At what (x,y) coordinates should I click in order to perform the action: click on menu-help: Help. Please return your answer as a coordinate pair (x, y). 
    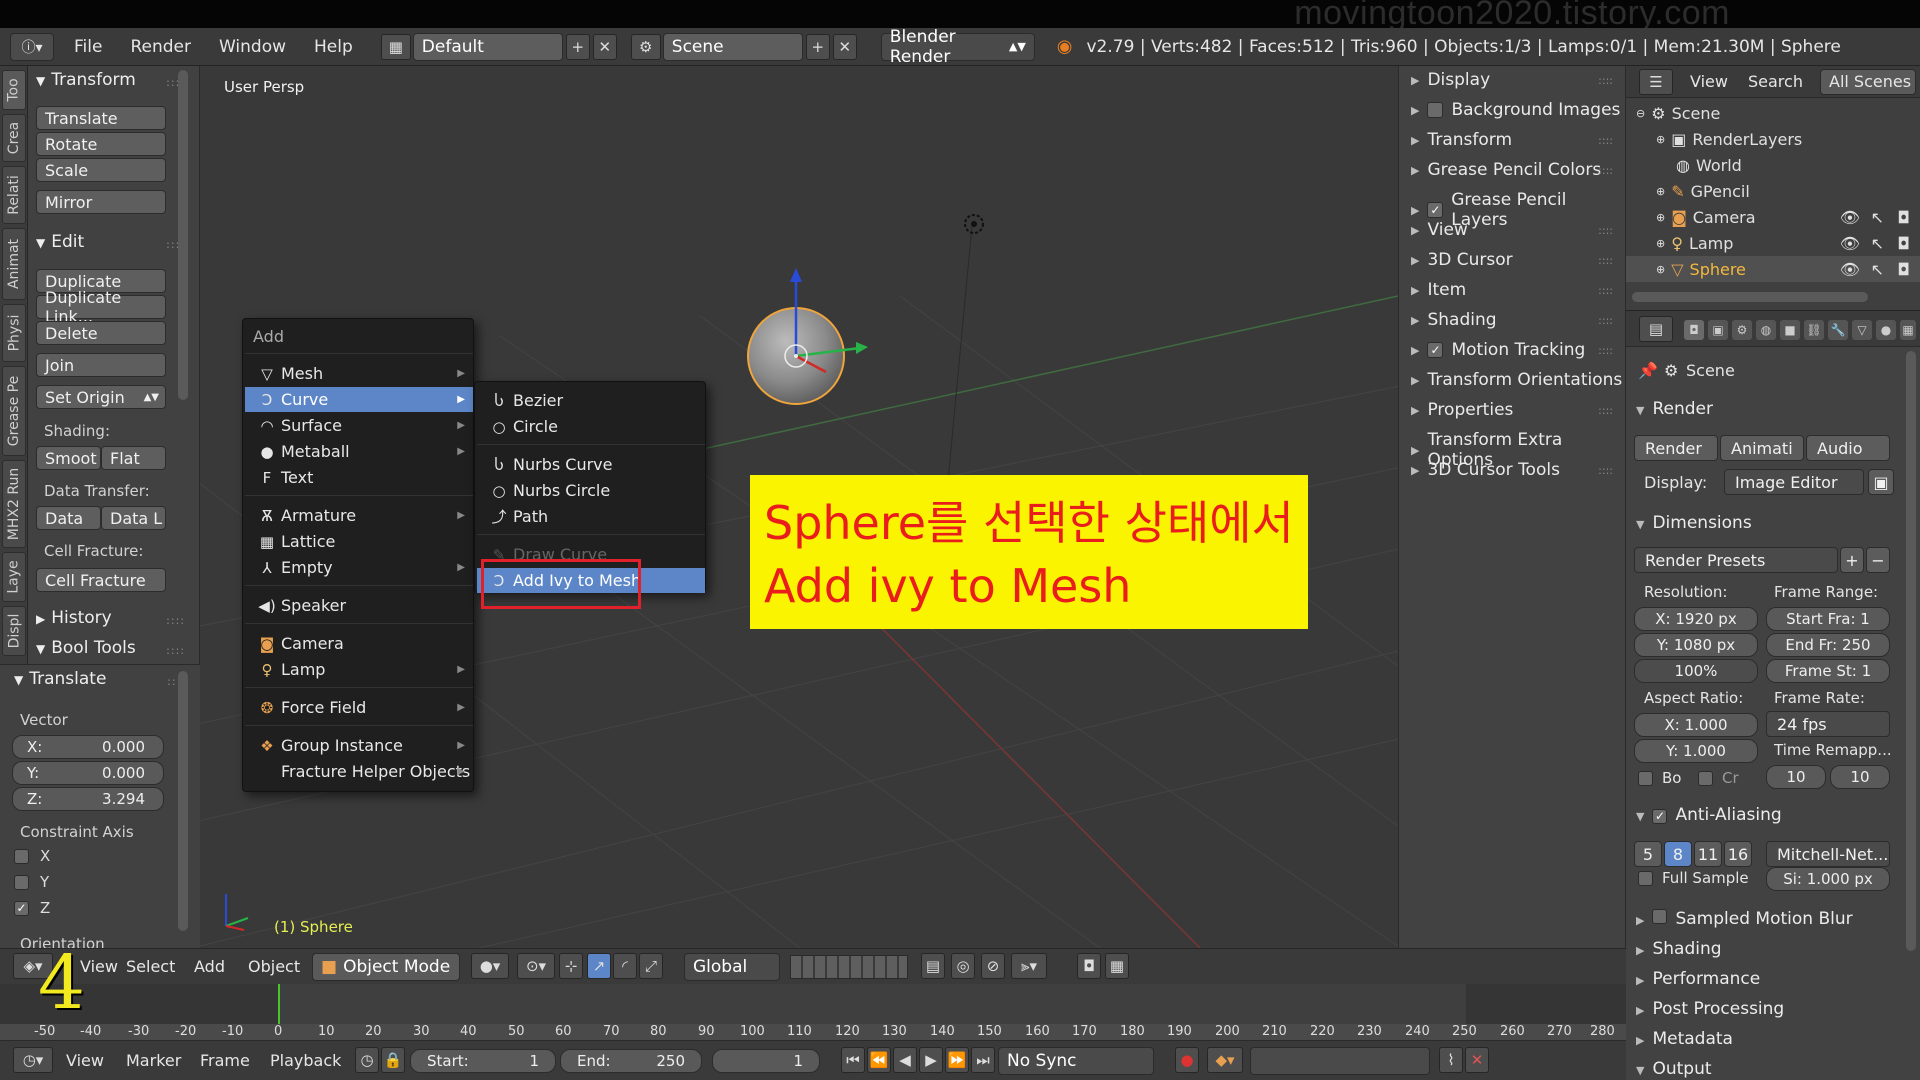
    Looking at the image, I should click on (333, 47).